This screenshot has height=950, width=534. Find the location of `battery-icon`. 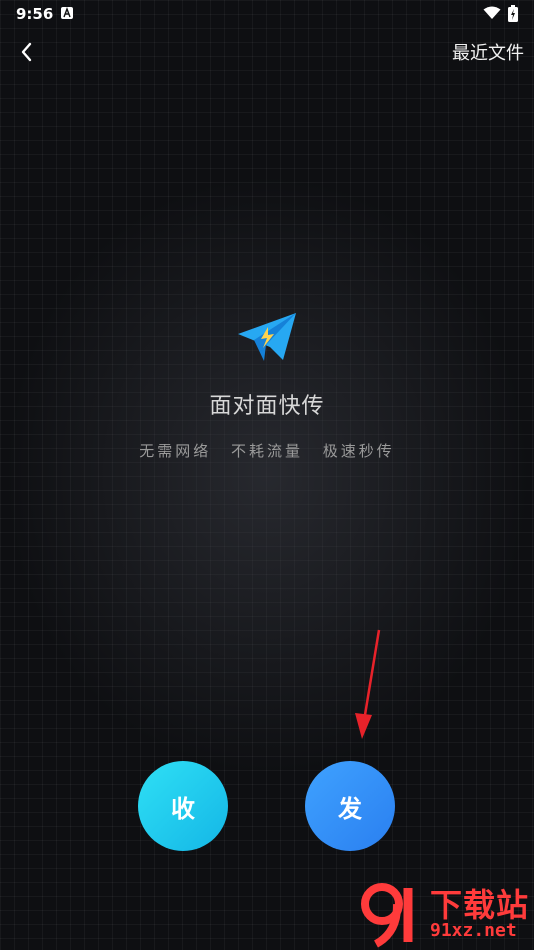

battery-icon is located at coordinates (513, 13).